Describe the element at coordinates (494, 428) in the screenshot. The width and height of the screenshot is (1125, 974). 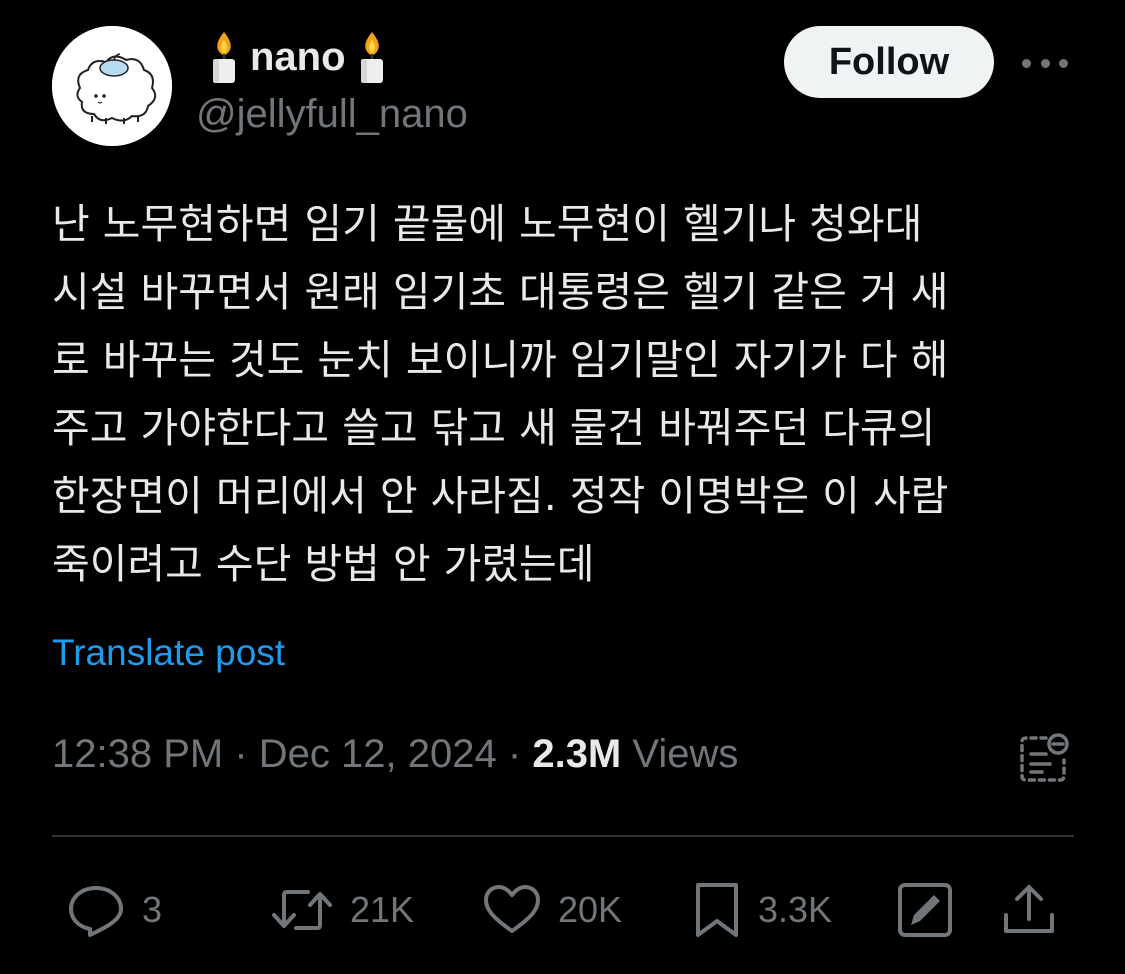
I see `post-line: 주고 가야한다고 쓸고 닦고 새 물건 바꿔주던 다큐의` at that location.